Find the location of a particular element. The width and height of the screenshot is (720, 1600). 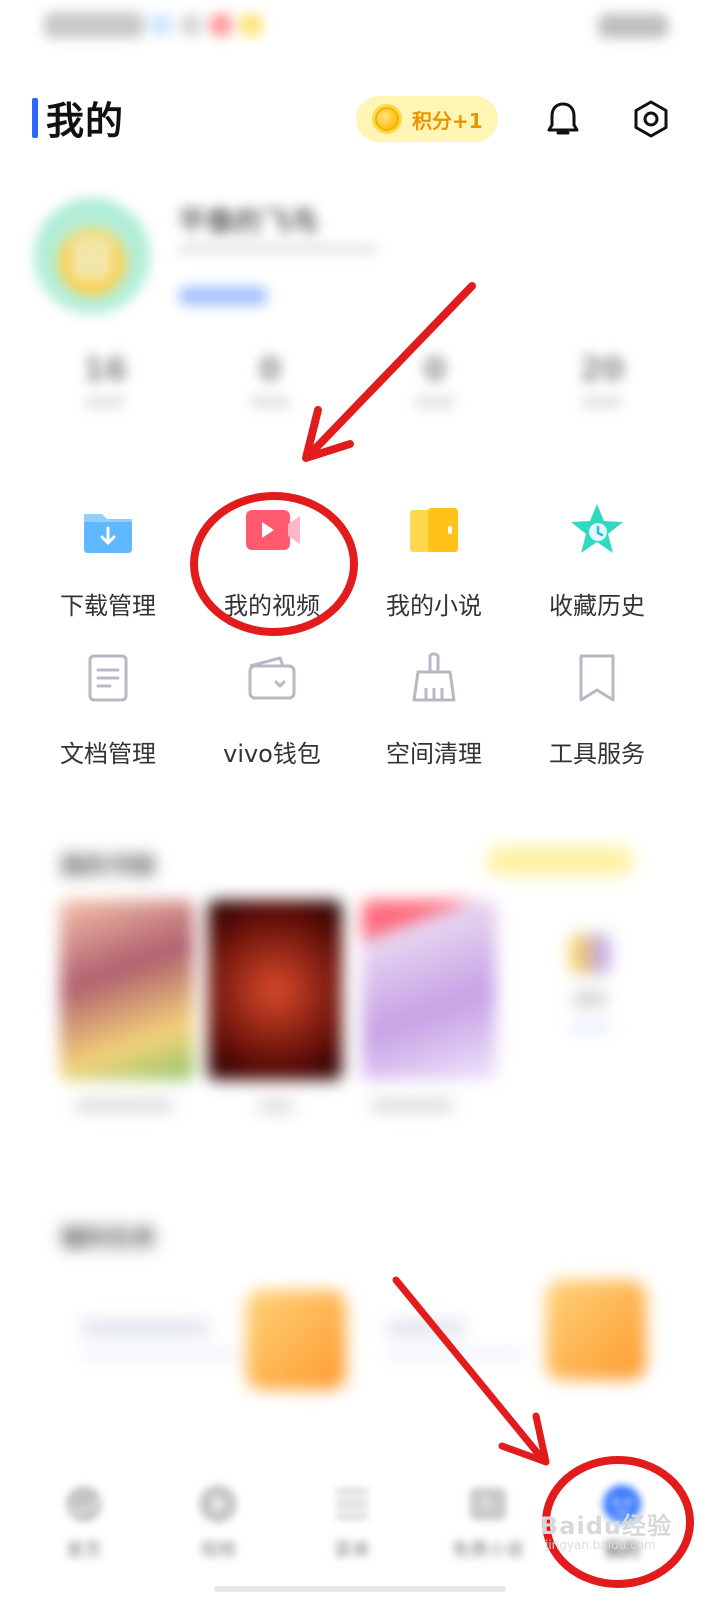

video-icon is located at coordinates (272, 530).